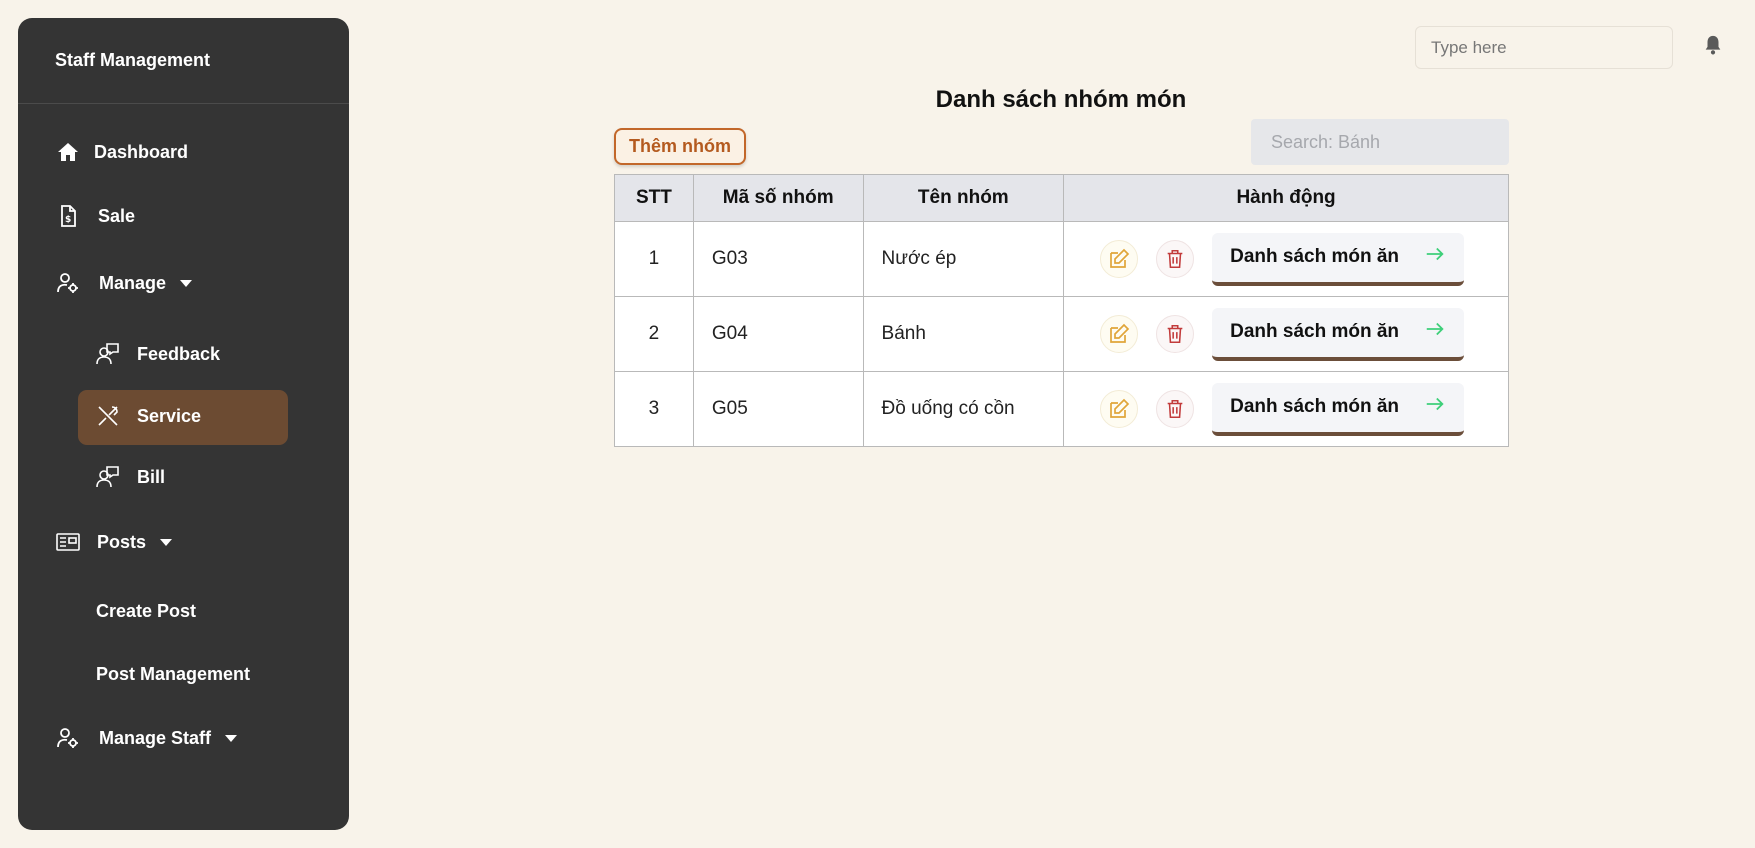 Image resolution: width=1755 pixels, height=848 pixels. I want to click on cell-stt: 3, so click(654, 409).